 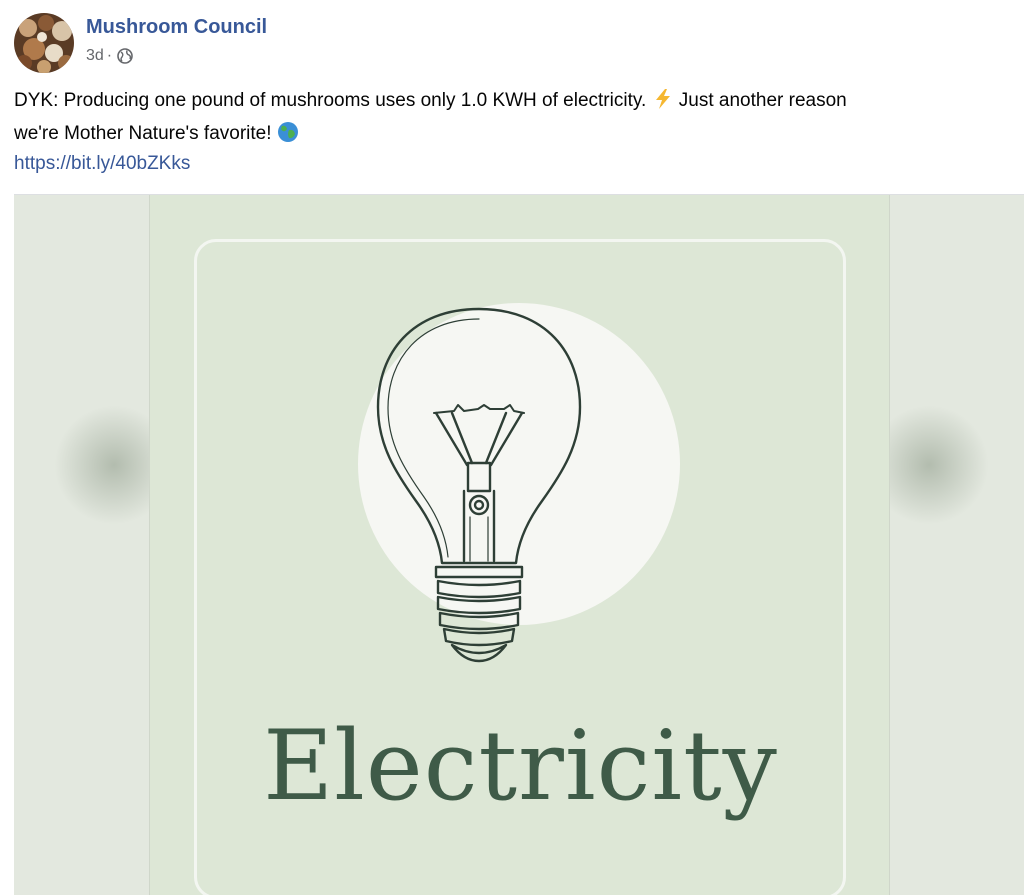 What do you see at coordinates (479, 487) in the screenshot?
I see `lightbulb-icon` at bounding box center [479, 487].